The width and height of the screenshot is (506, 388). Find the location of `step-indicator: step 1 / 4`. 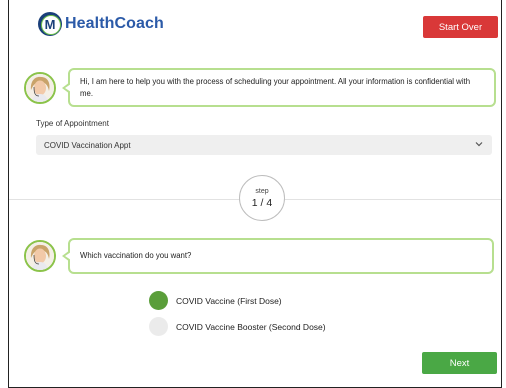

step-indicator: step 1 / 4 is located at coordinates (262, 198).